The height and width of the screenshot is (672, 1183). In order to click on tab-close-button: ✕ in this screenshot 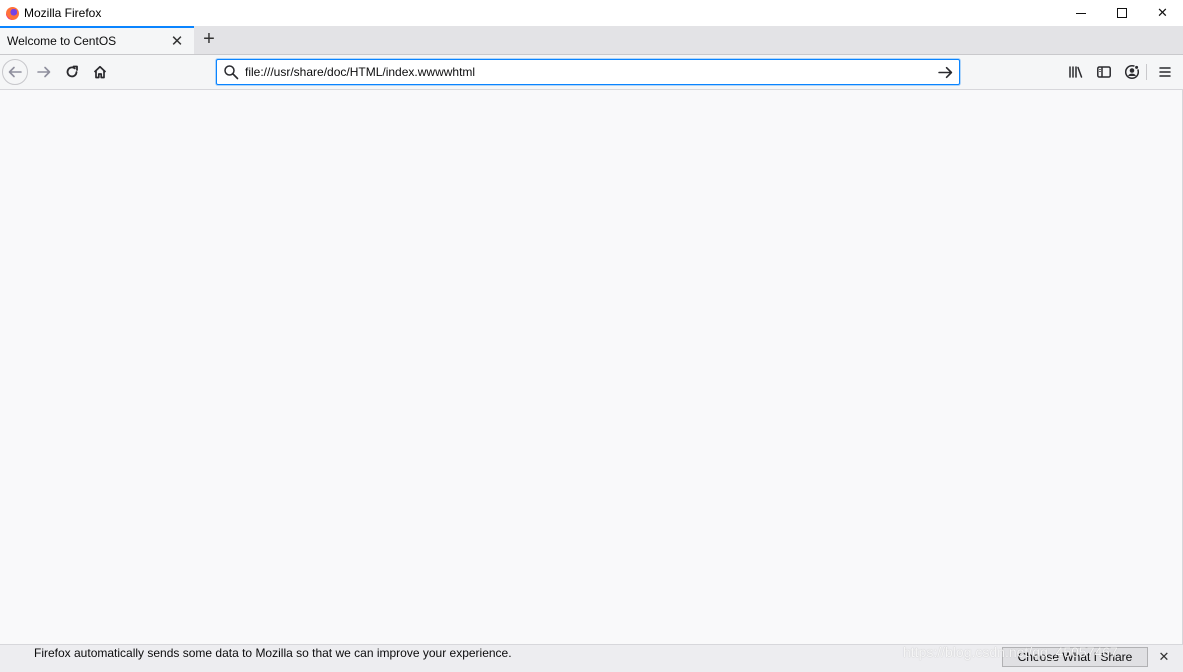, I will do `click(177, 41)`.